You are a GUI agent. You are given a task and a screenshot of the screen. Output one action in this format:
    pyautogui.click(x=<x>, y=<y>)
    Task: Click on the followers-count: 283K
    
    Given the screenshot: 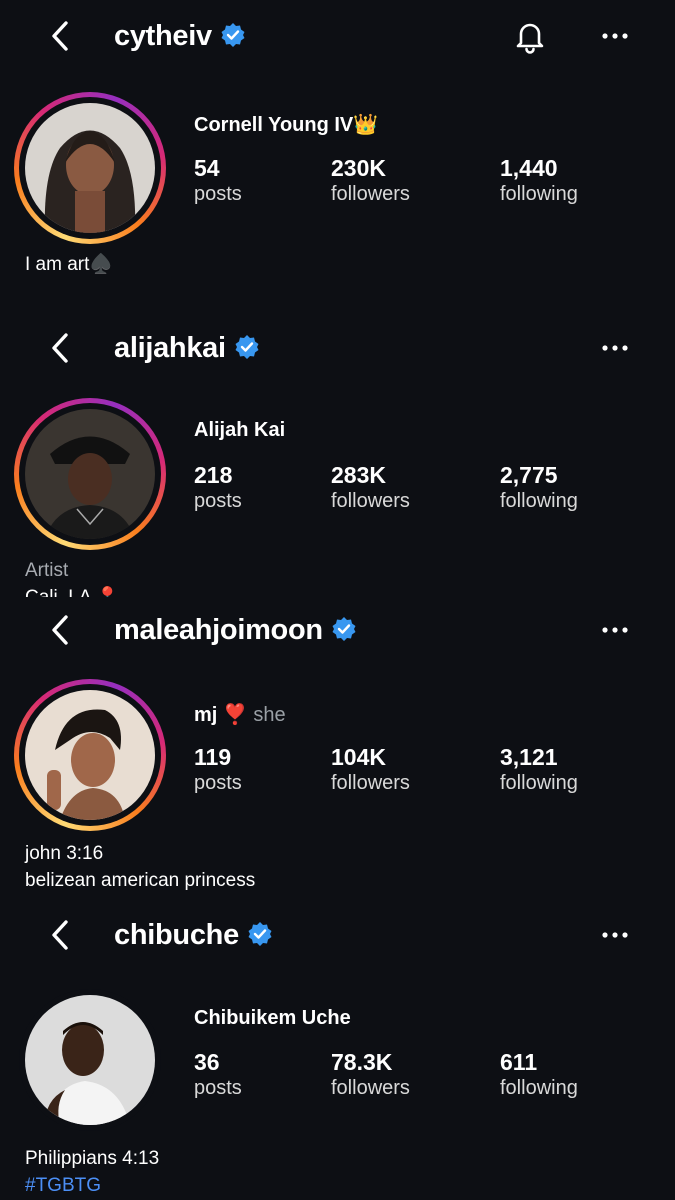 What is the action you would take?
    pyautogui.click(x=358, y=475)
    